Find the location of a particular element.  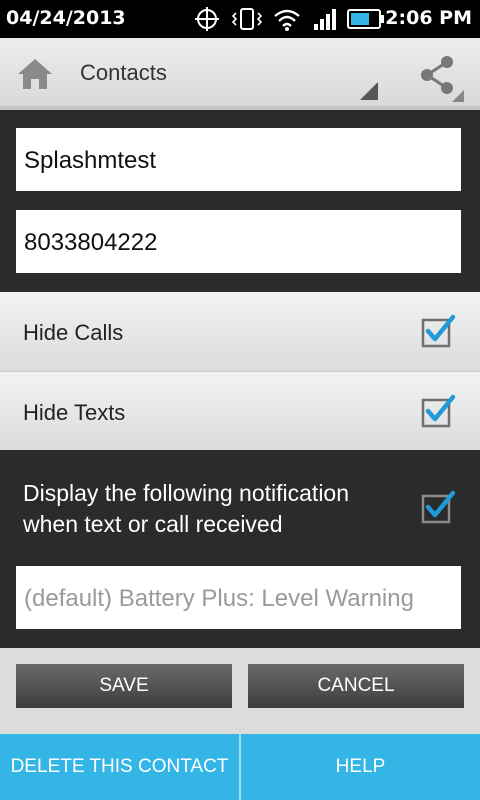

battery-icon is located at coordinates (365, 19).